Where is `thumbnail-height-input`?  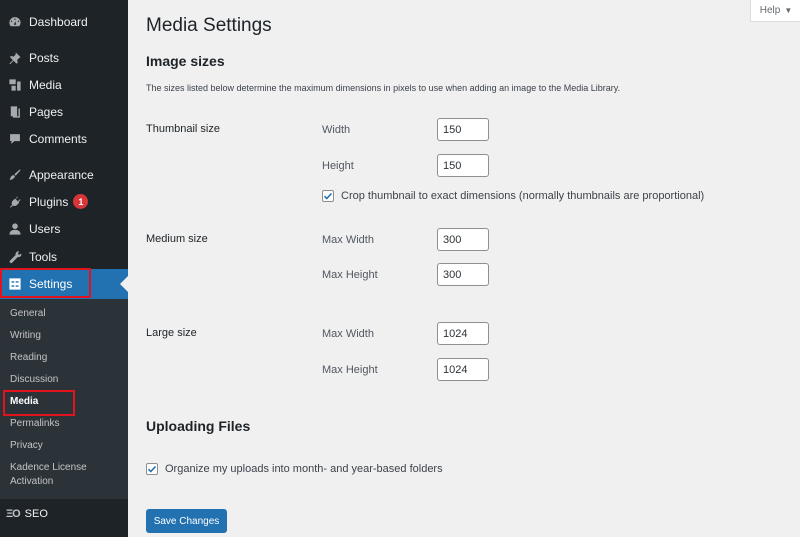
thumbnail-height-input is located at coordinates (463, 165).